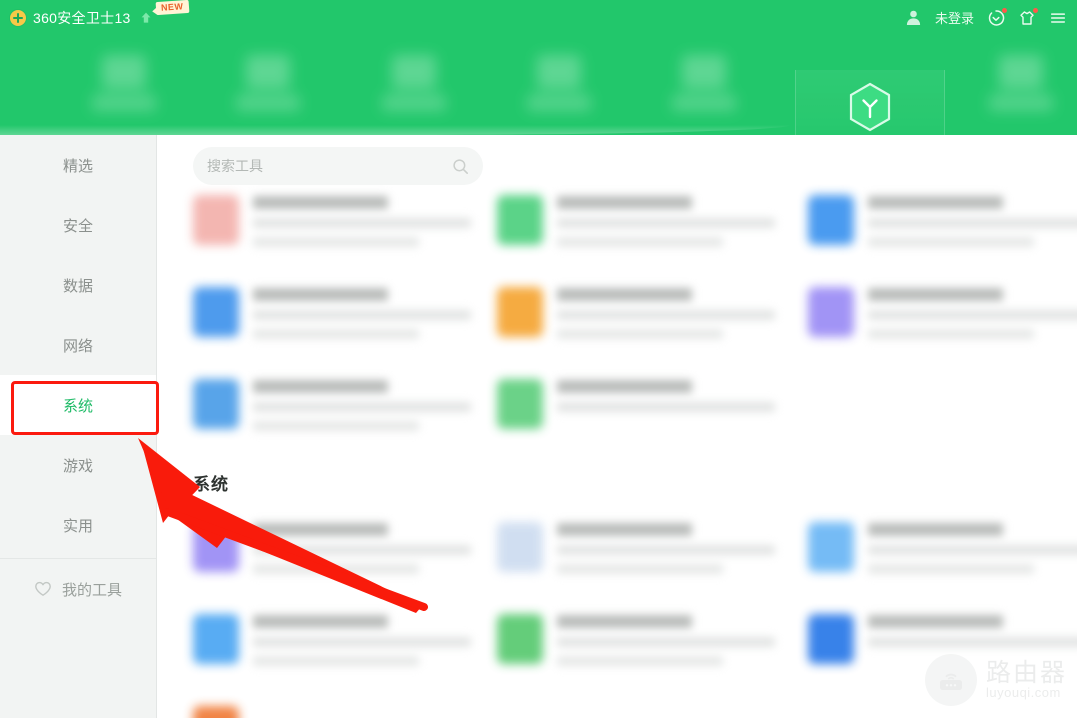 The height and width of the screenshot is (718, 1077). I want to click on sidebar-item-system: 系统, so click(78, 405).